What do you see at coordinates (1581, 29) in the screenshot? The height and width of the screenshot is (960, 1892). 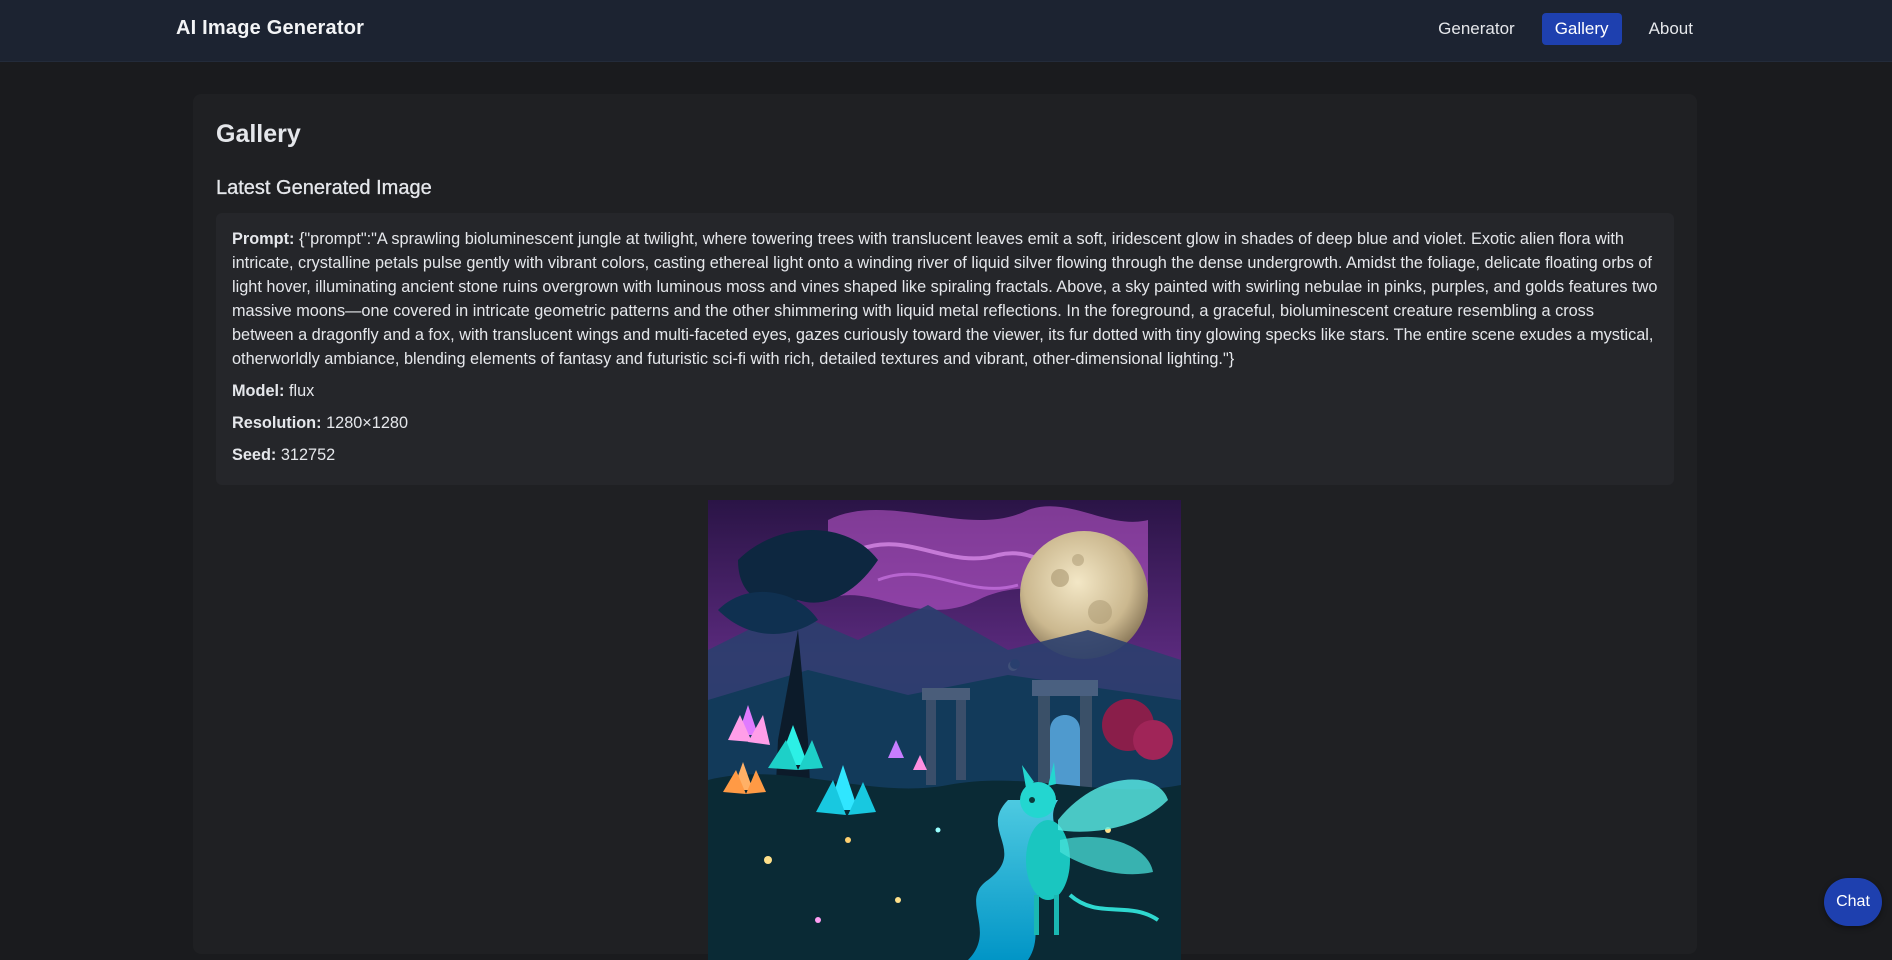 I see `nav-link-gallery: Gallery` at bounding box center [1581, 29].